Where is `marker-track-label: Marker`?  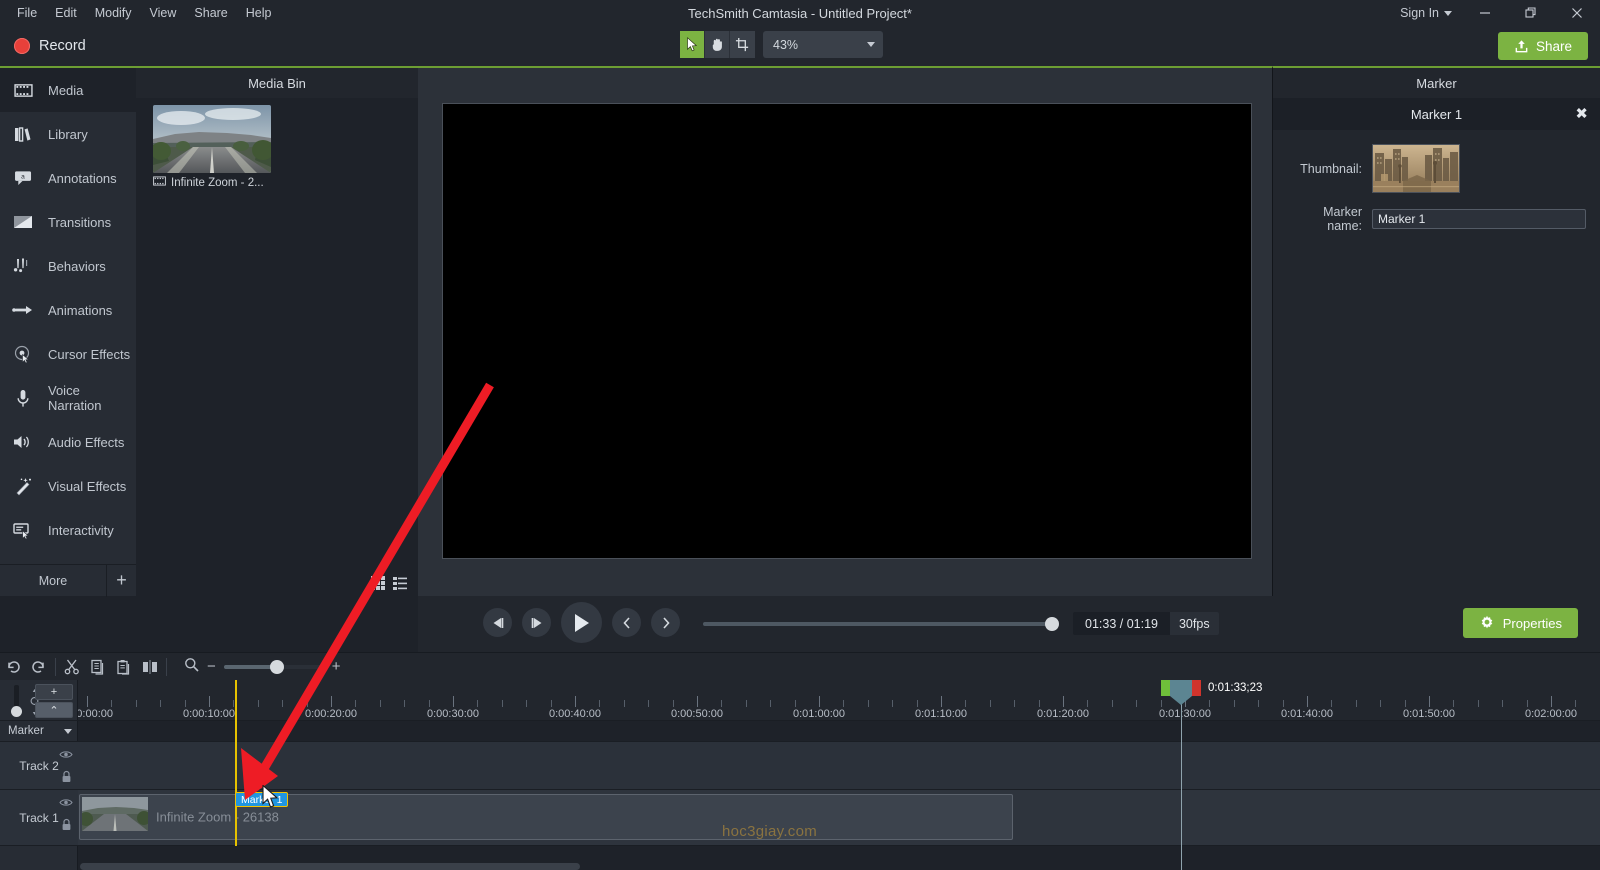
marker-track-label: Marker is located at coordinates (26, 731).